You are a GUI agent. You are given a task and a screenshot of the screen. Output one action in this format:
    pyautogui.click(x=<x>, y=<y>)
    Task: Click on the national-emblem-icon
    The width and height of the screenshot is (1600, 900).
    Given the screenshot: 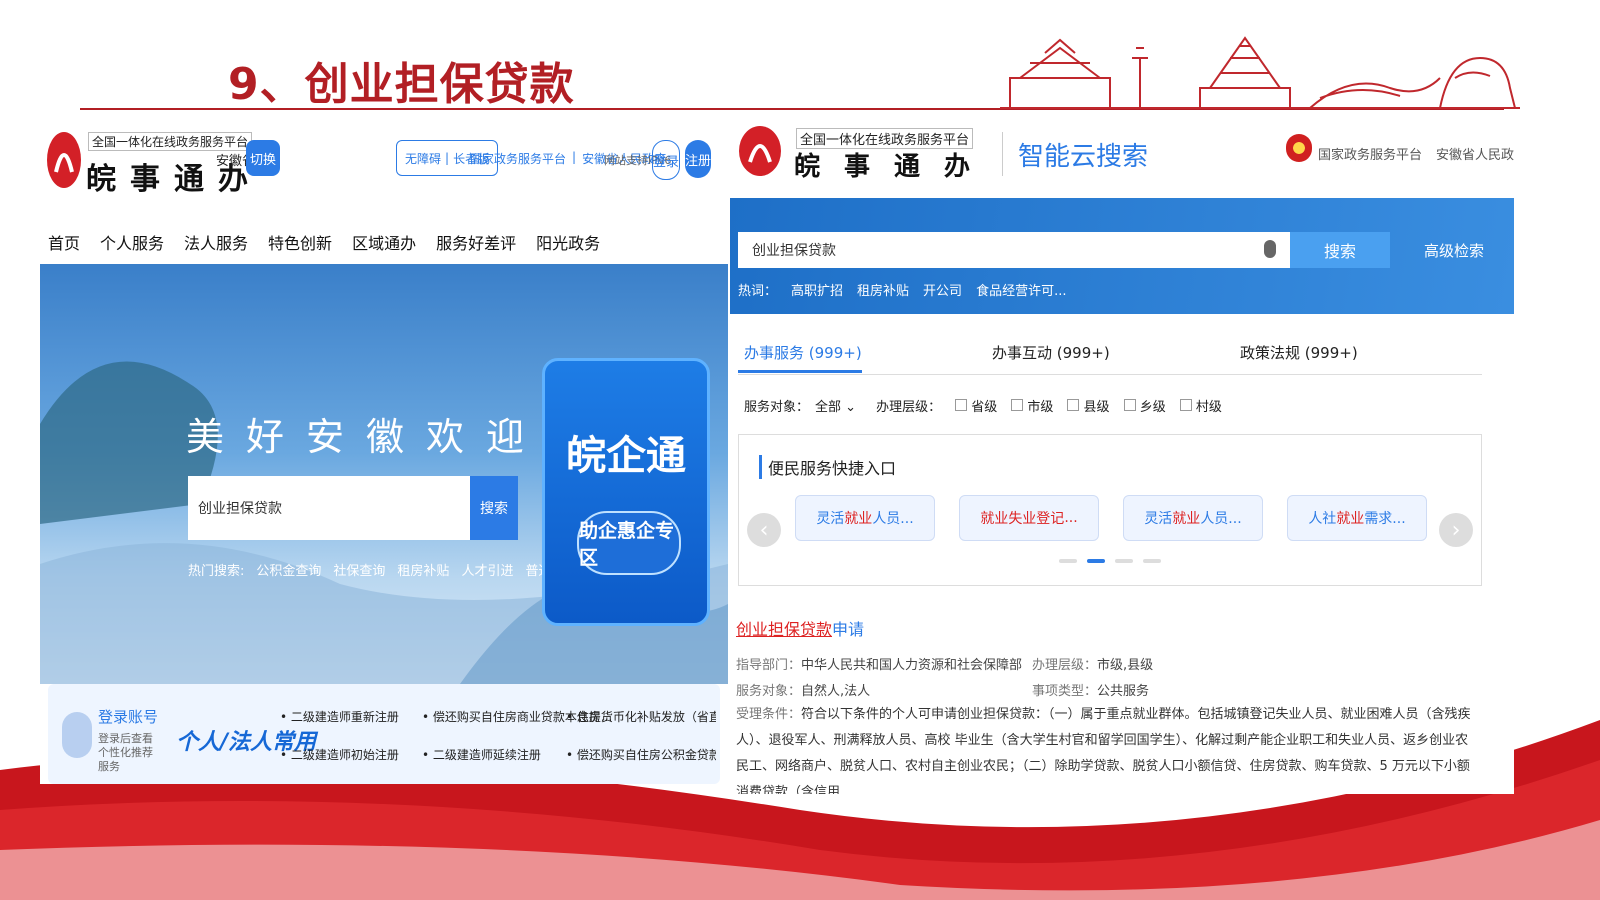 What is the action you would take?
    pyautogui.click(x=1299, y=148)
    